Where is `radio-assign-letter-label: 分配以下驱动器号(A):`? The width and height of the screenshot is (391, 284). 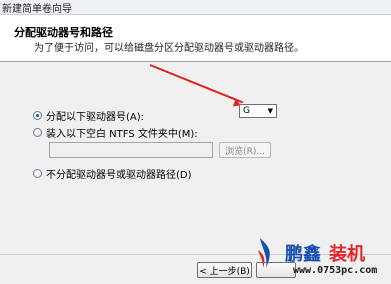
radio-assign-letter-label: 分配以下驱动器号(A): is located at coordinates (95, 117).